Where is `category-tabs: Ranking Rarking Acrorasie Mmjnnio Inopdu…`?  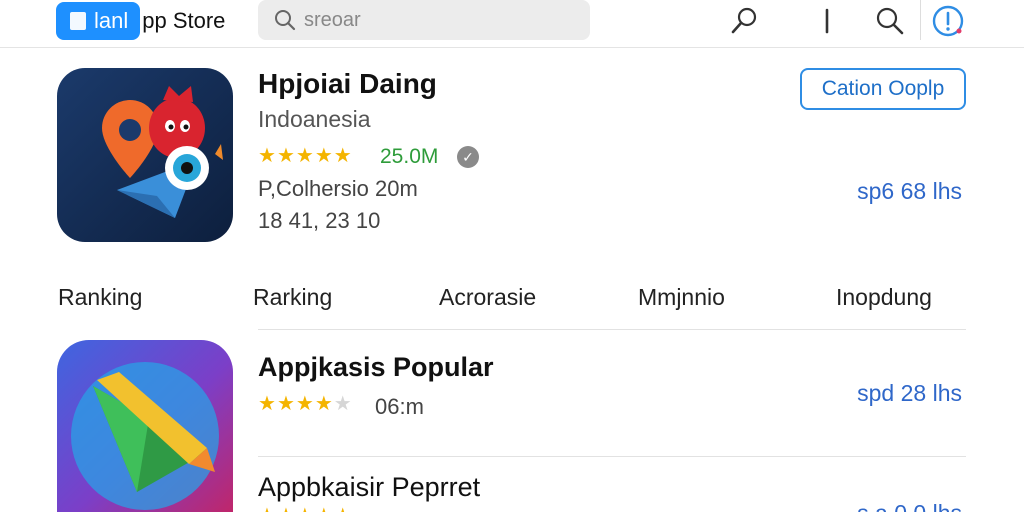 category-tabs: Ranking Rarking Acrorasie Mmjnnio Inopdu… is located at coordinates (512, 296).